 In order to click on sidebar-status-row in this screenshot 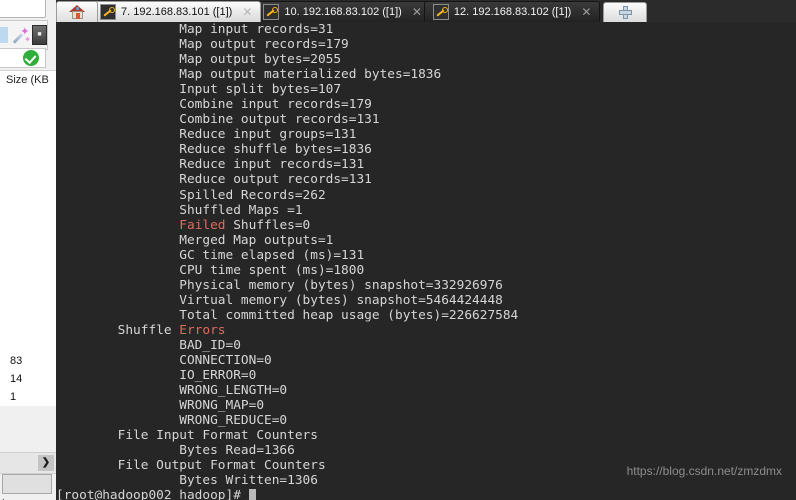, I will do `click(23, 58)`.